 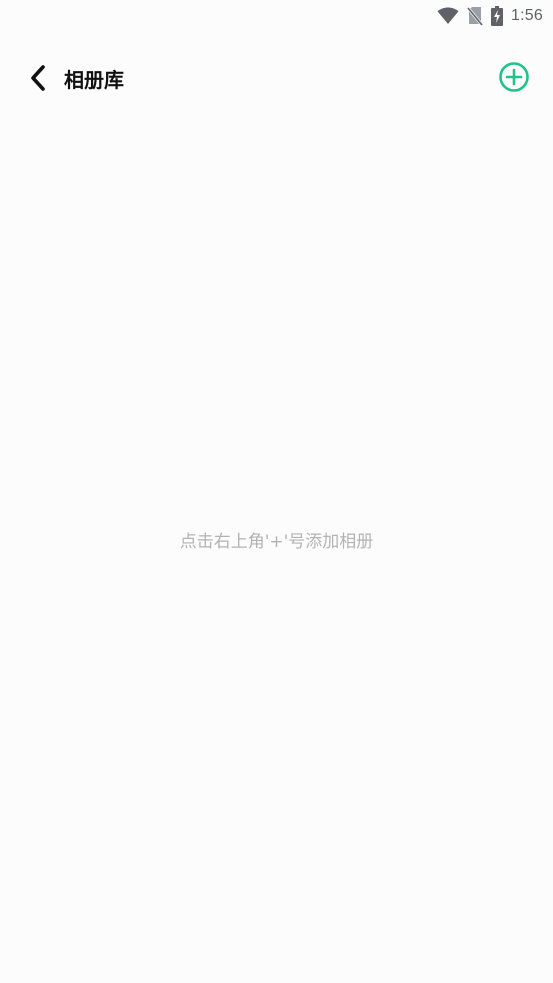 What do you see at coordinates (276, 16) in the screenshot?
I see `status-bar: 1:56` at bounding box center [276, 16].